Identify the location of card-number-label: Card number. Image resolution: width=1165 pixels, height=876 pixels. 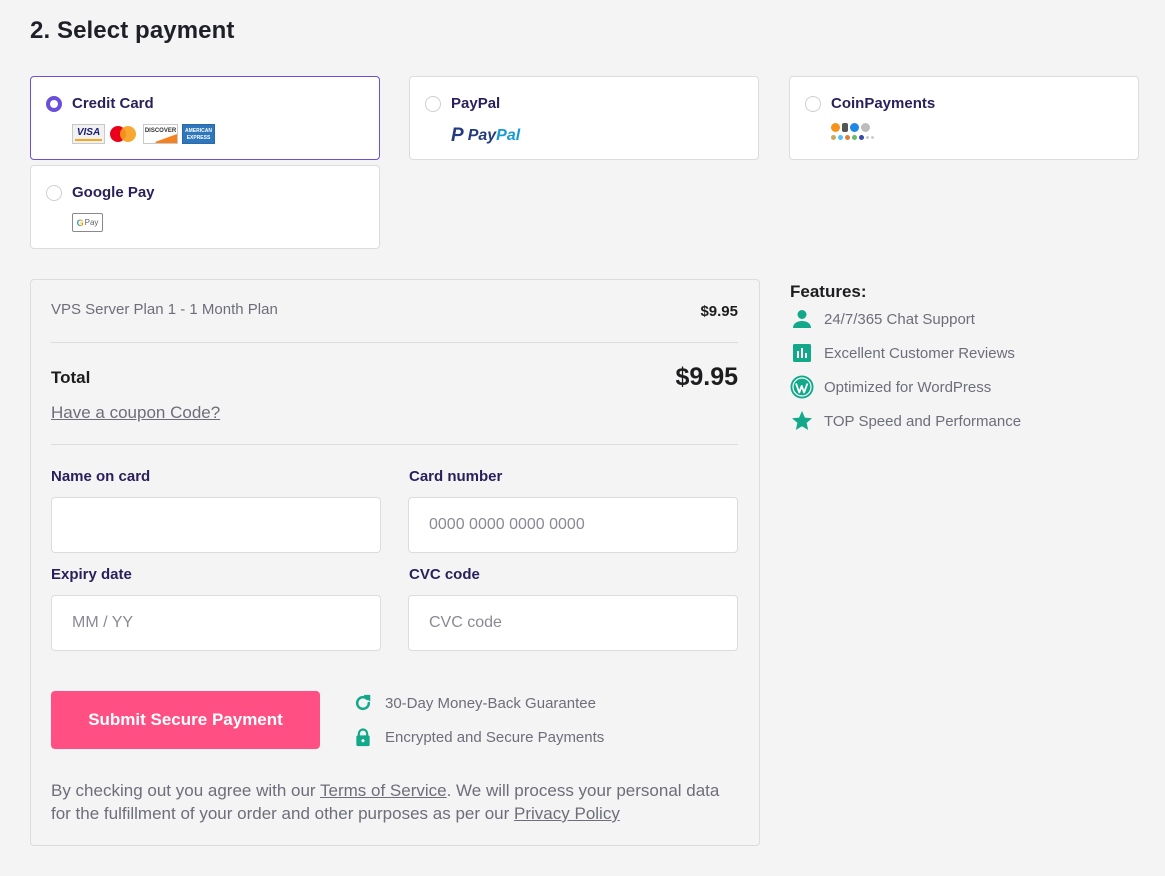
(456, 476).